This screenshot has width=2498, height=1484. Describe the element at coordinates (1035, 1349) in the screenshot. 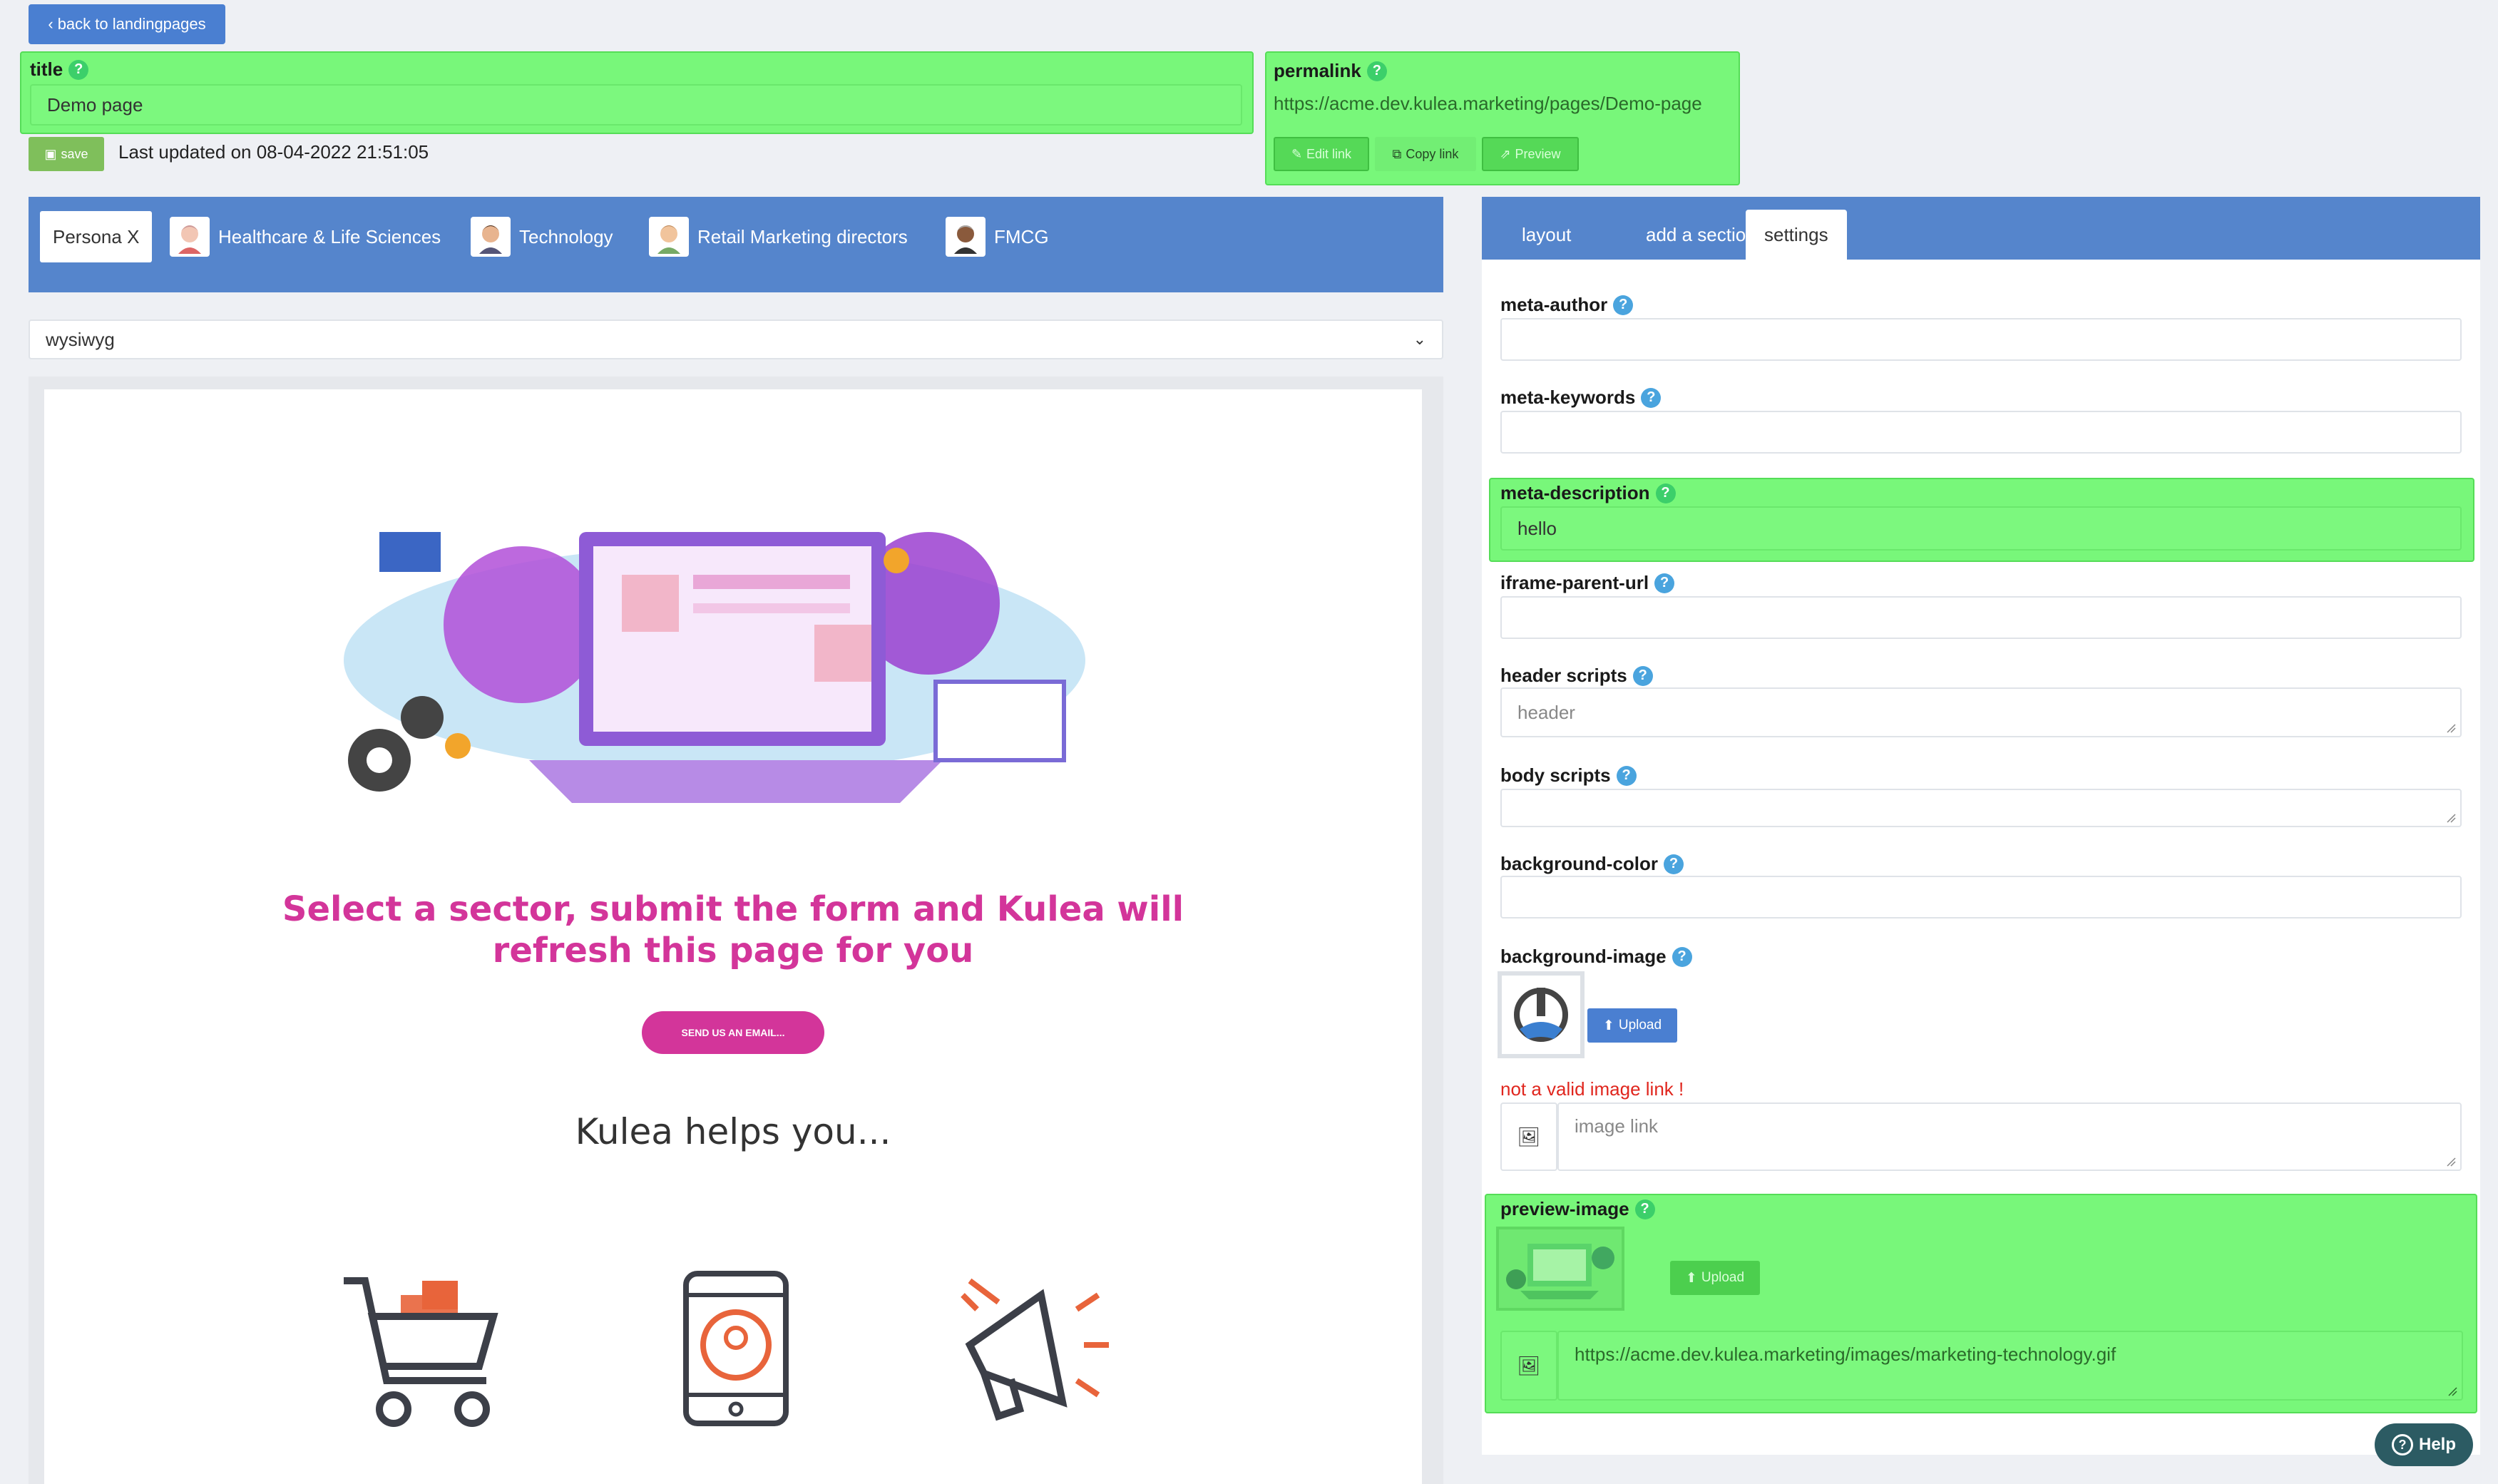

I see `megaphone-icon` at that location.